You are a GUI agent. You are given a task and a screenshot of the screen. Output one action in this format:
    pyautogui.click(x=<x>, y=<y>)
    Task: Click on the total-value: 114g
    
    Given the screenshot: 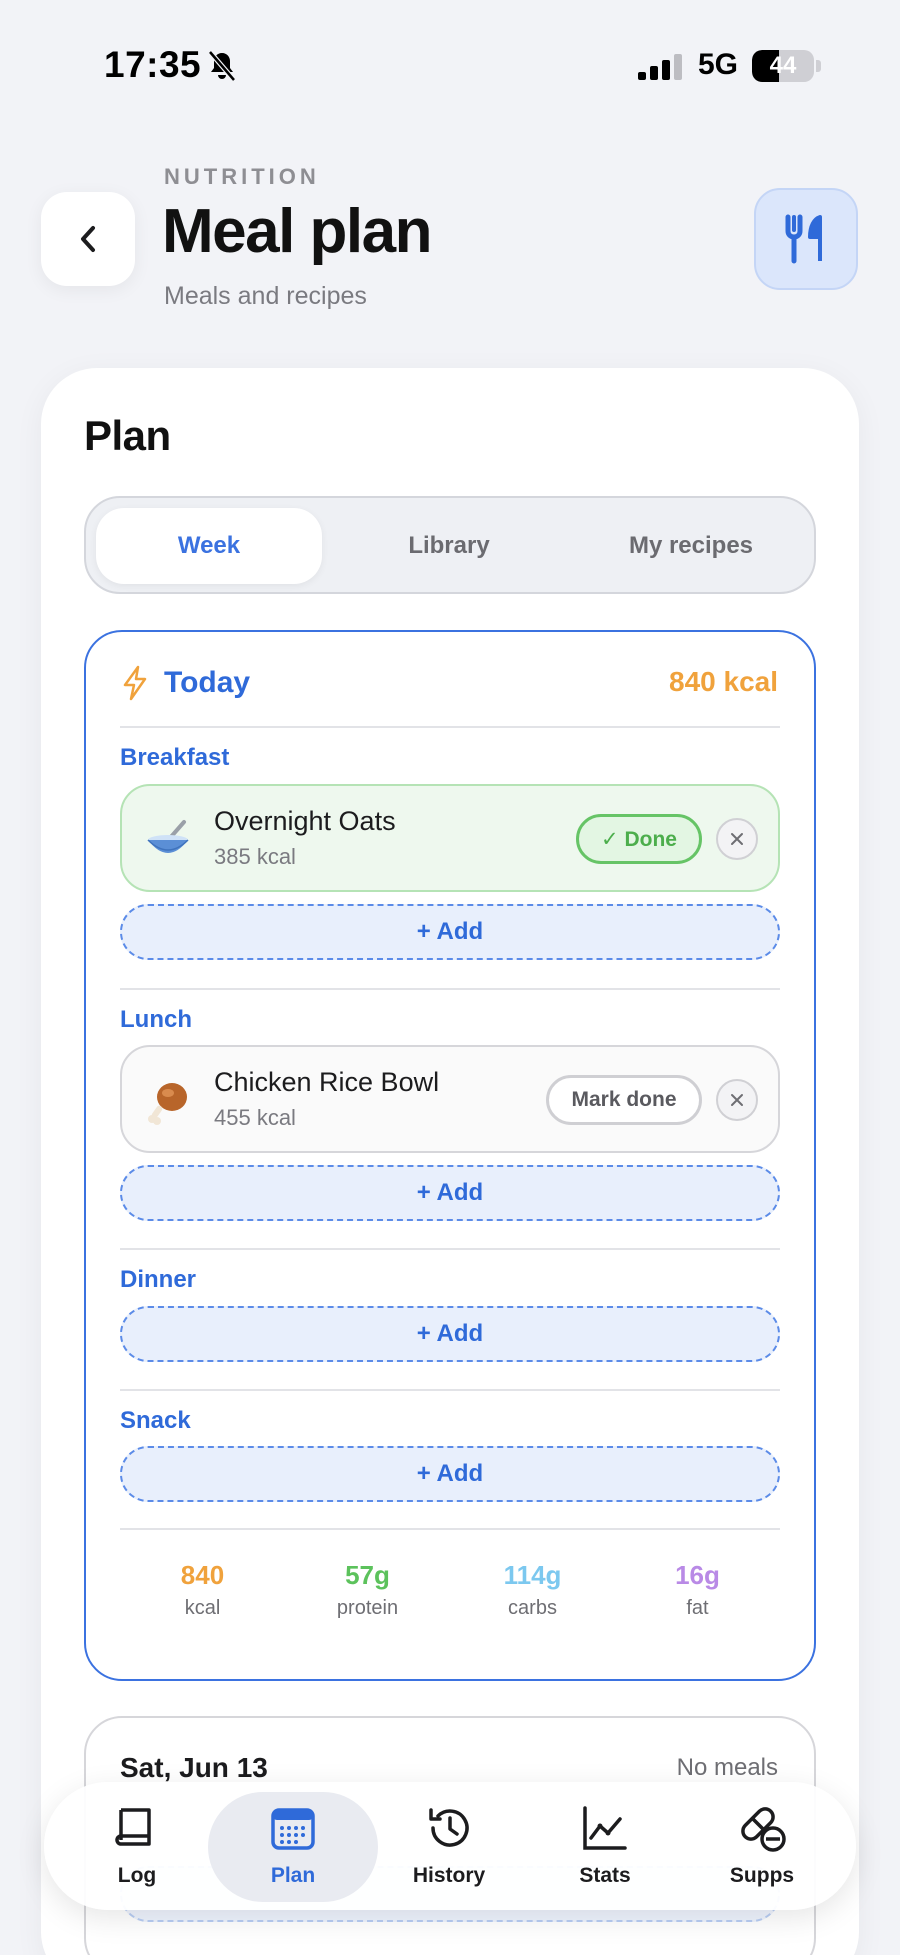 What is the action you would take?
    pyautogui.click(x=532, y=1575)
    